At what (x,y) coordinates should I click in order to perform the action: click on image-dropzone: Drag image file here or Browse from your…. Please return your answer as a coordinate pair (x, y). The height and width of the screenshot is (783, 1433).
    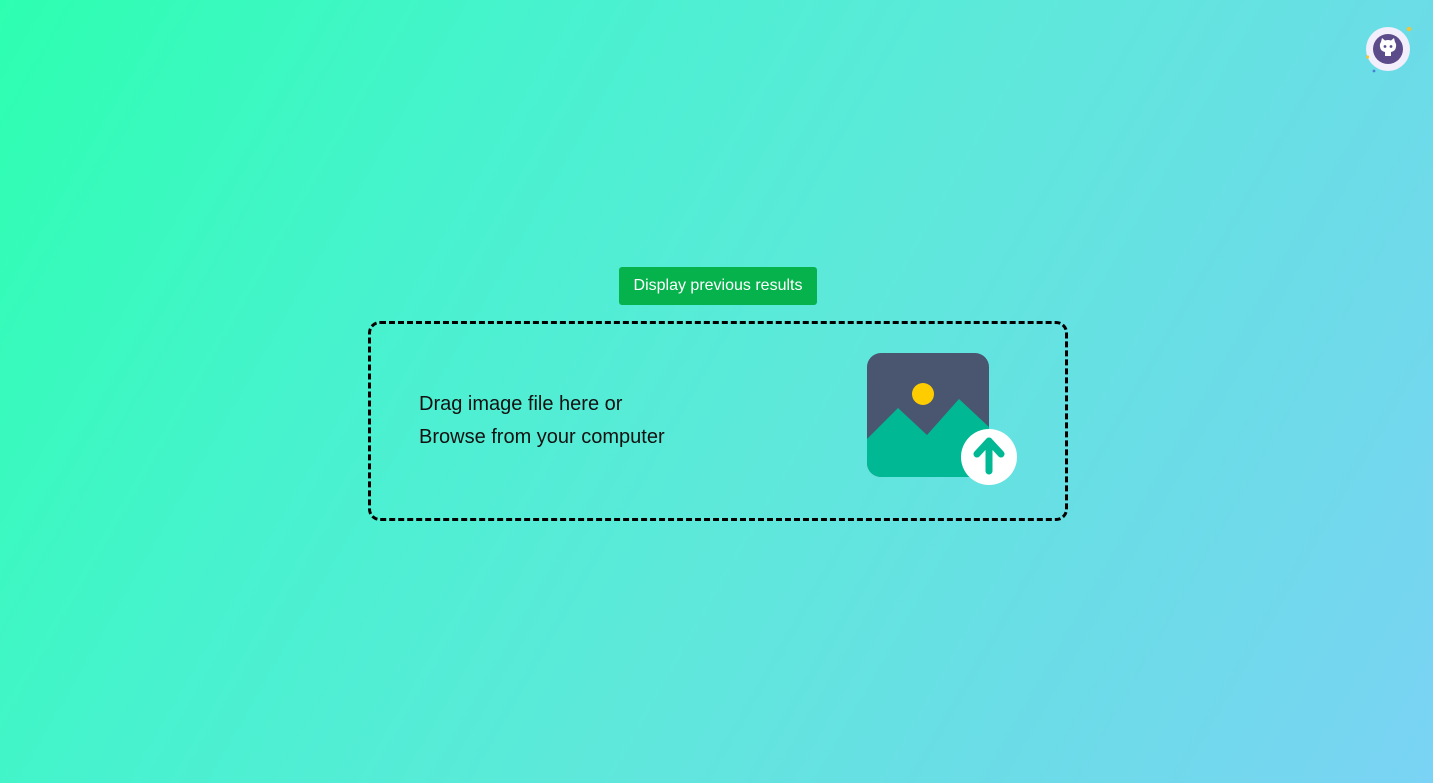
    Looking at the image, I should click on (718, 421).